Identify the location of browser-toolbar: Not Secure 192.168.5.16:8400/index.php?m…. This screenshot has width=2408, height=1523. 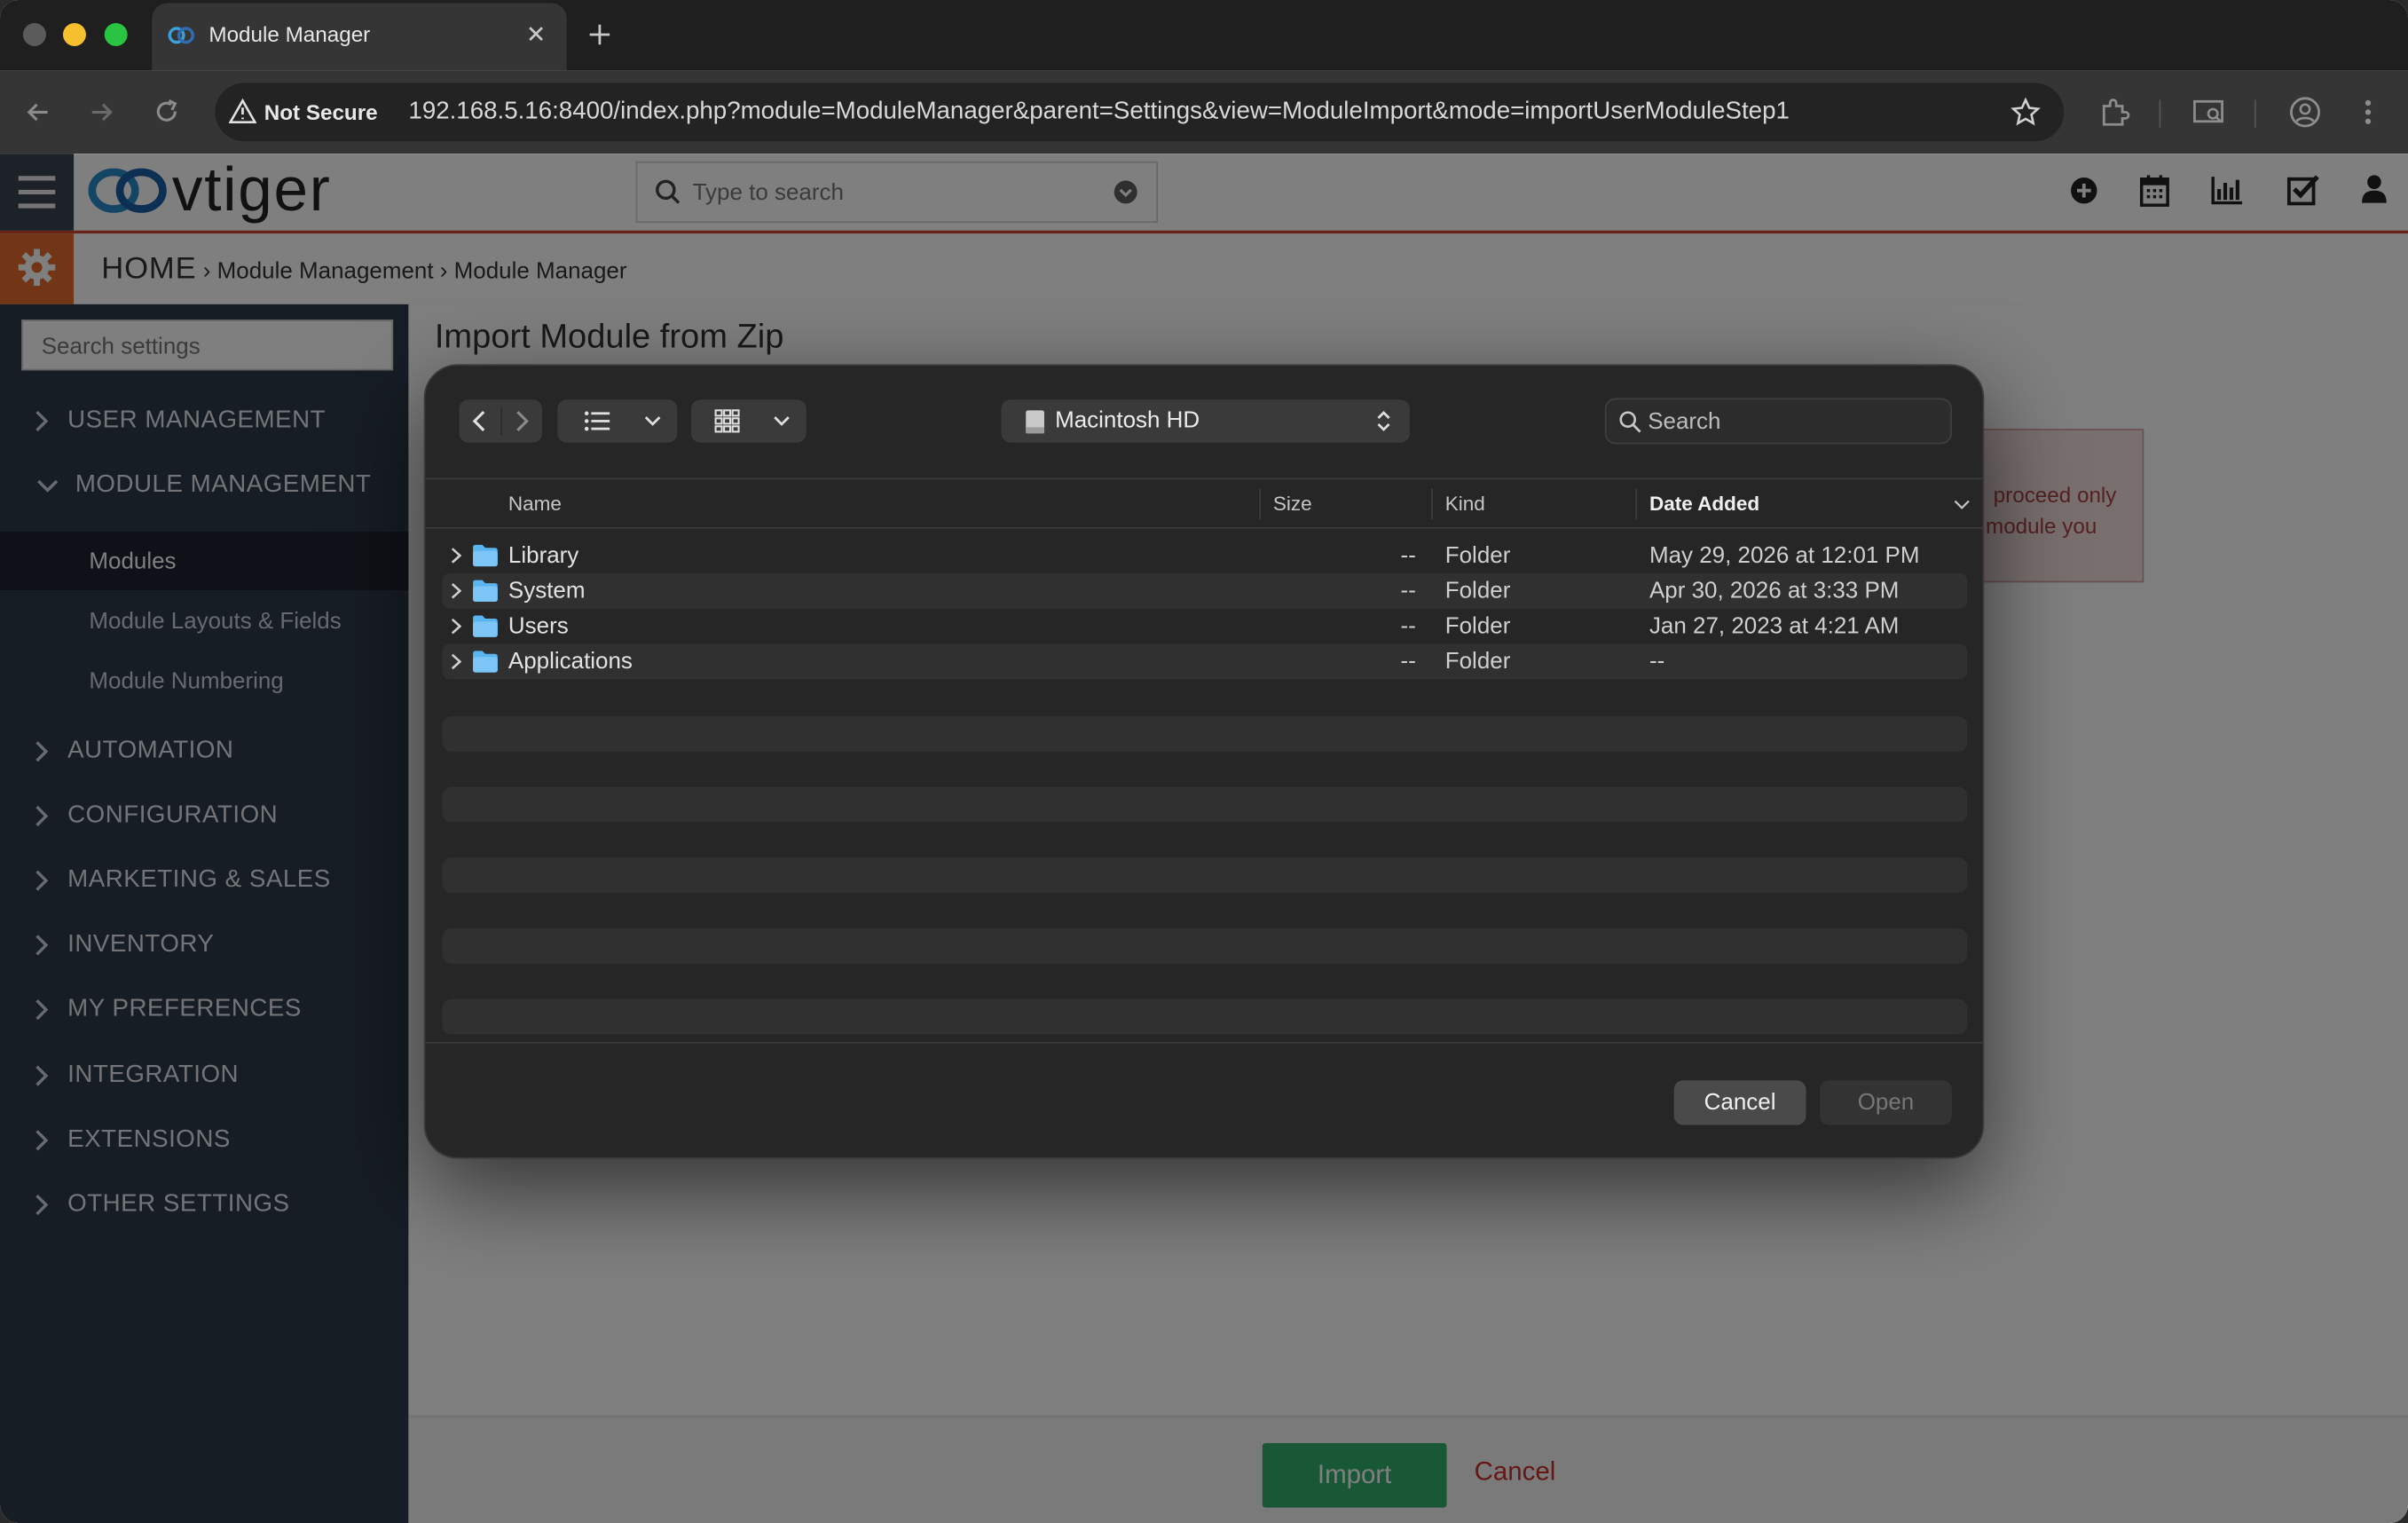
(1204, 112).